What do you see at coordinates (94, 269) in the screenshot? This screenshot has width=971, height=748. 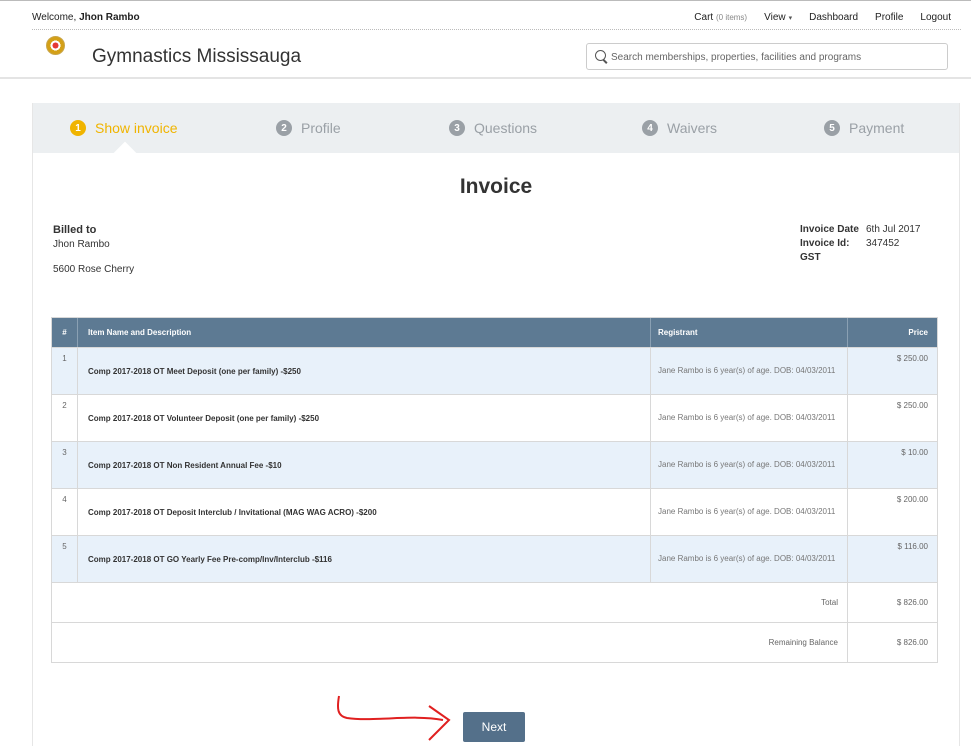 I see `billed-to-address: 5600 Rose Cherry` at bounding box center [94, 269].